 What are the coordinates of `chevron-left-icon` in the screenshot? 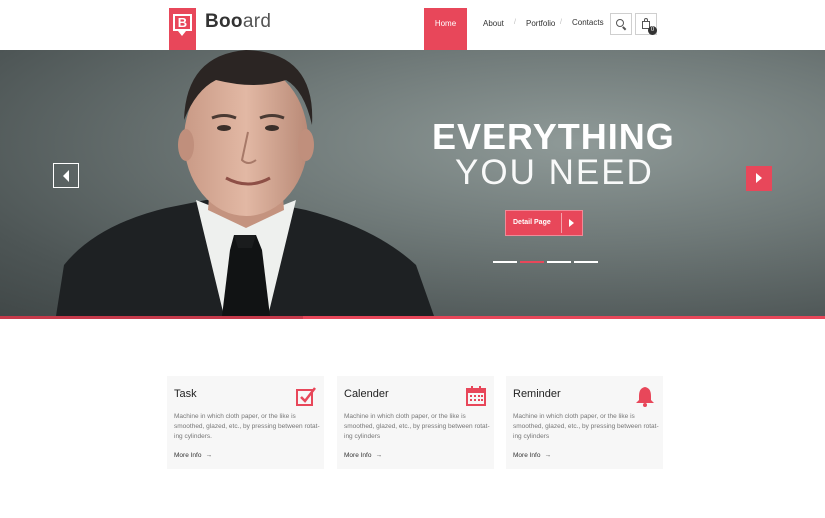 It's located at (66, 176).